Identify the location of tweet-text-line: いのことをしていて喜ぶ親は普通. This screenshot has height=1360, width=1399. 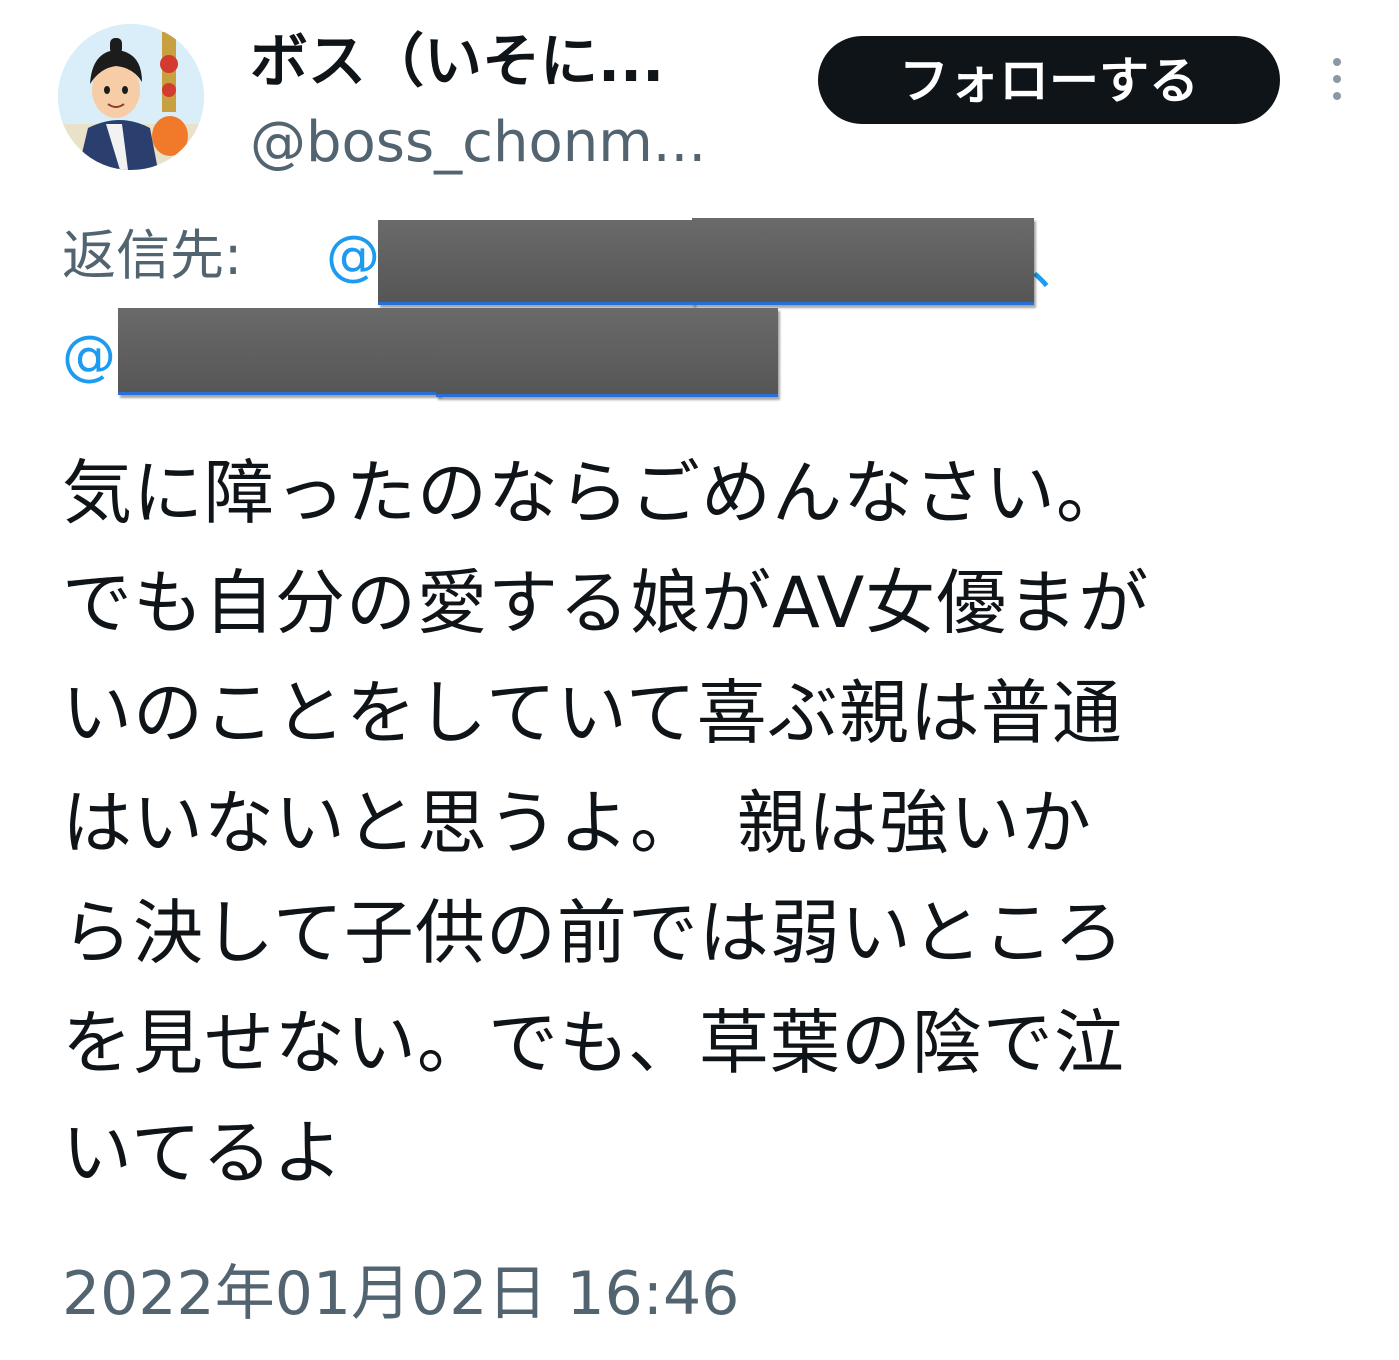
(592, 713).